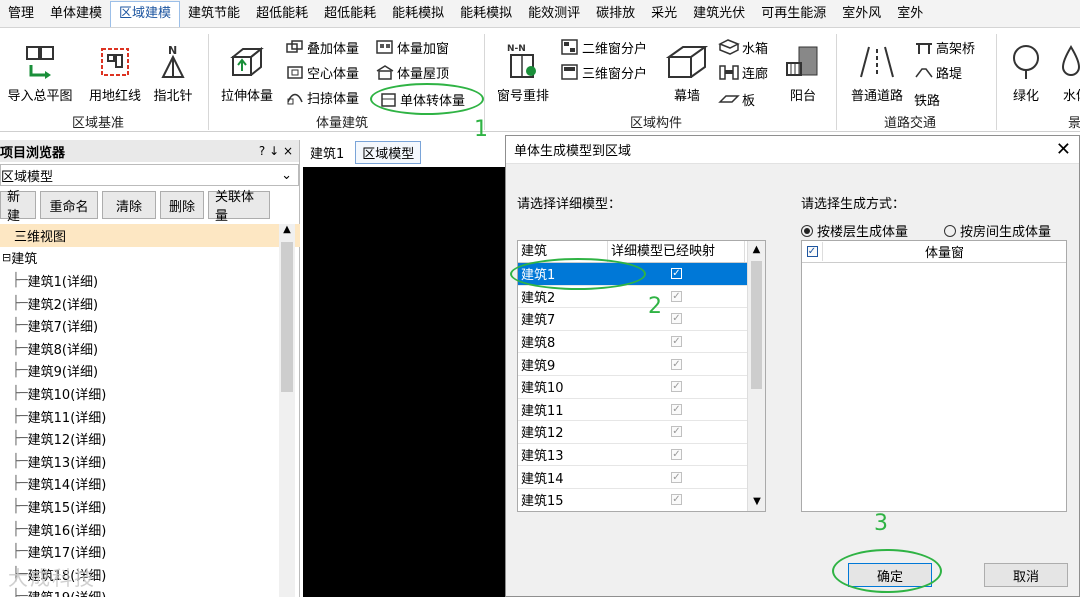 This screenshot has height=597, width=1080. What do you see at coordinates (554, 14) in the screenshot?
I see `menu-tab: 能效测评` at bounding box center [554, 14].